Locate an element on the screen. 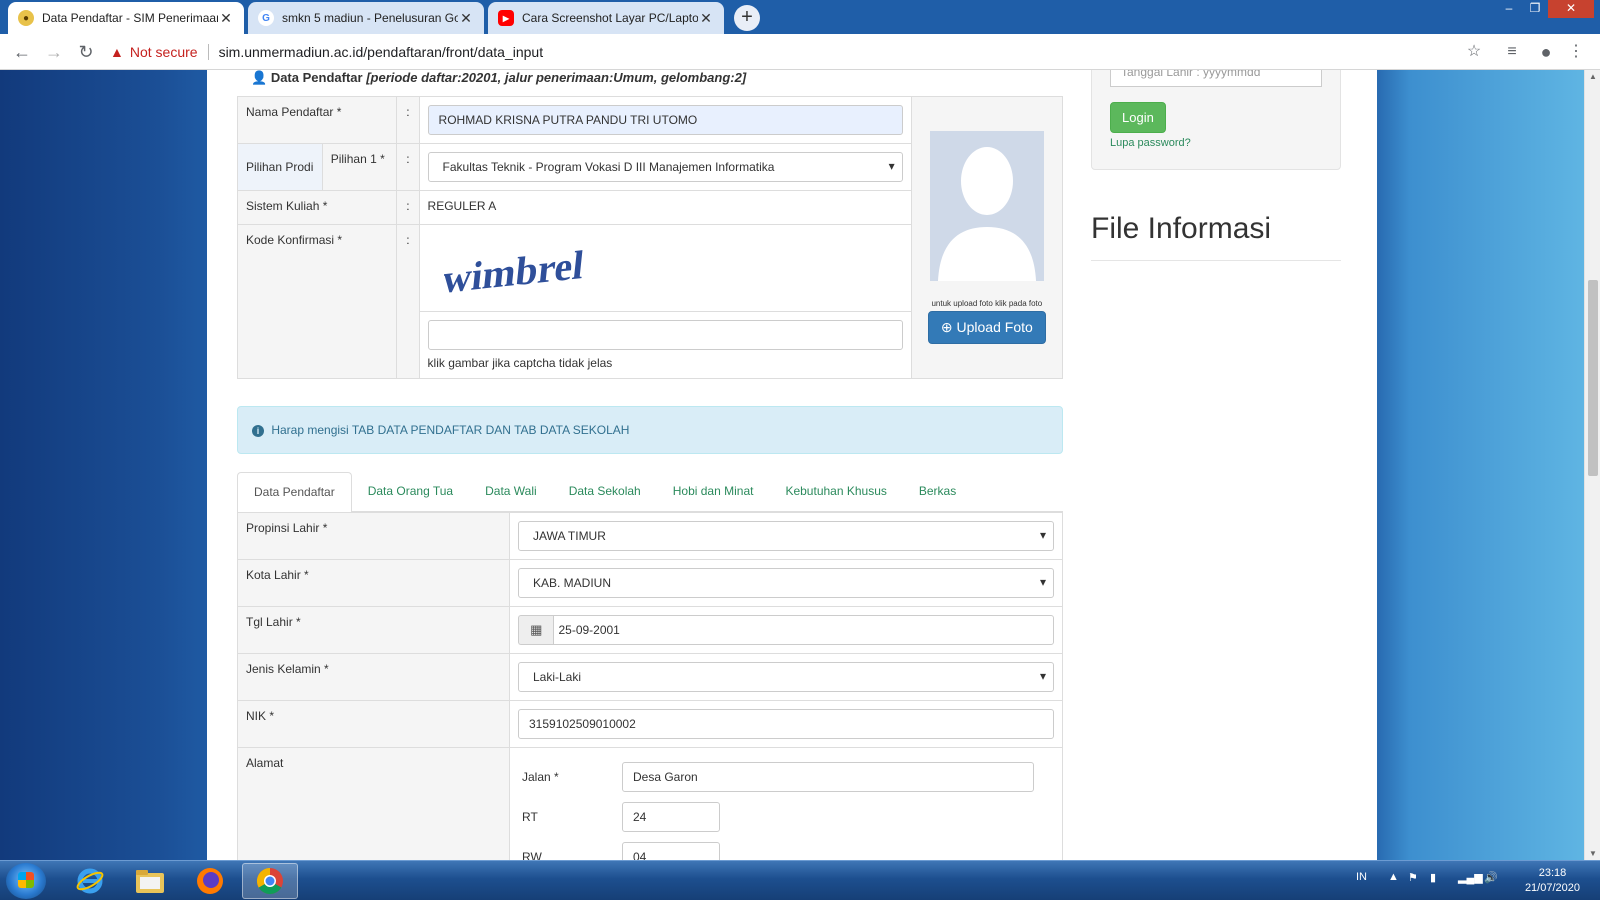  firefox-icon is located at coordinates (210, 881).